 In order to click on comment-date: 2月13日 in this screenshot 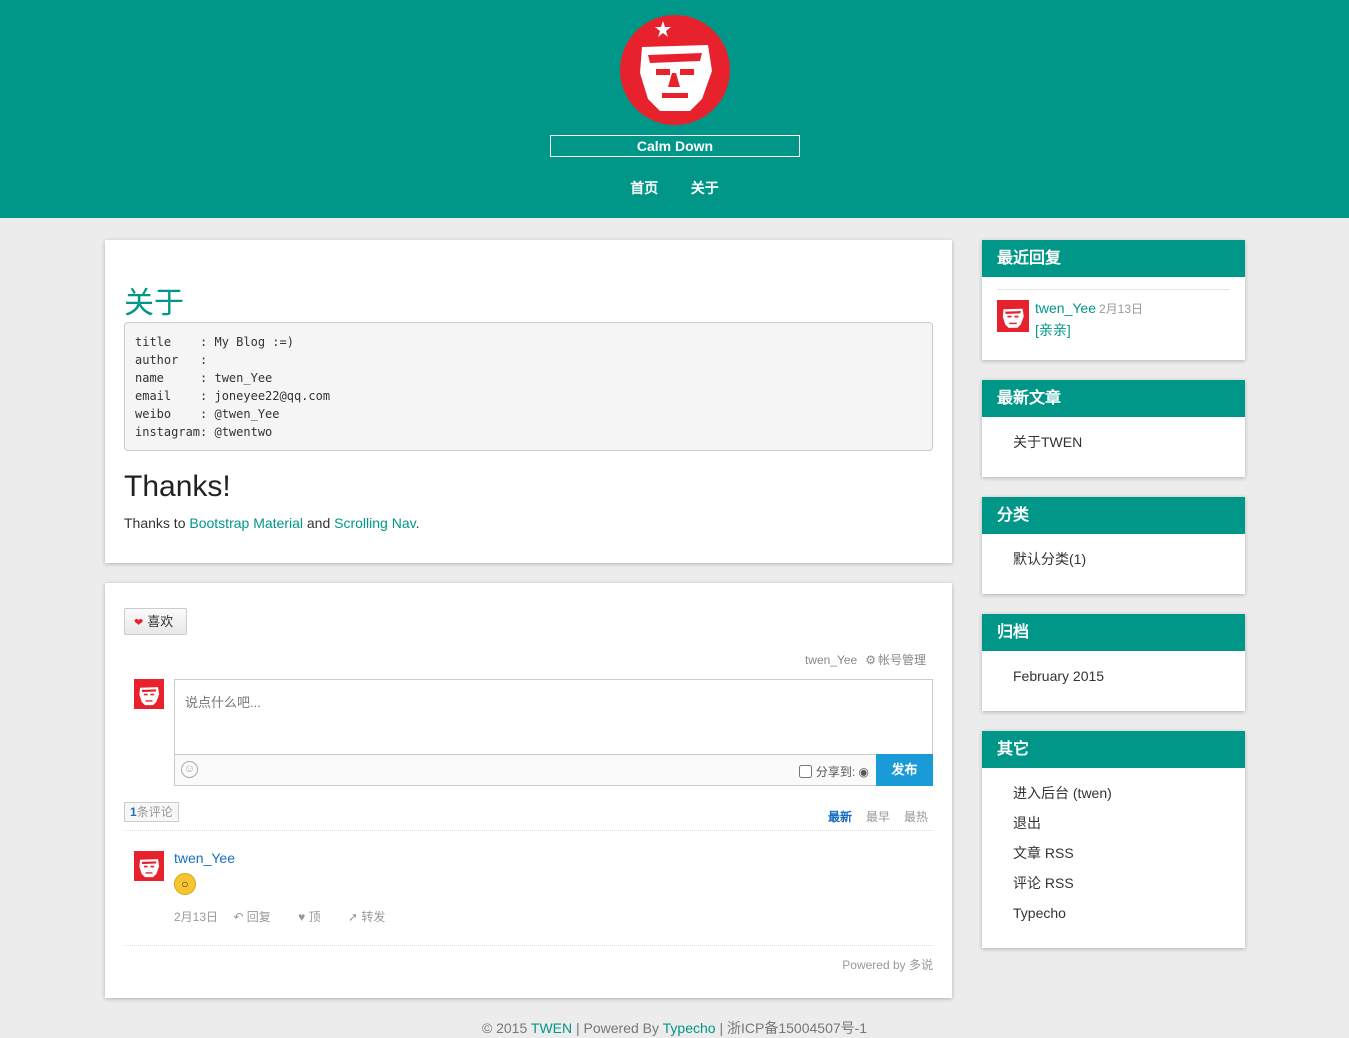, I will do `click(196, 917)`.